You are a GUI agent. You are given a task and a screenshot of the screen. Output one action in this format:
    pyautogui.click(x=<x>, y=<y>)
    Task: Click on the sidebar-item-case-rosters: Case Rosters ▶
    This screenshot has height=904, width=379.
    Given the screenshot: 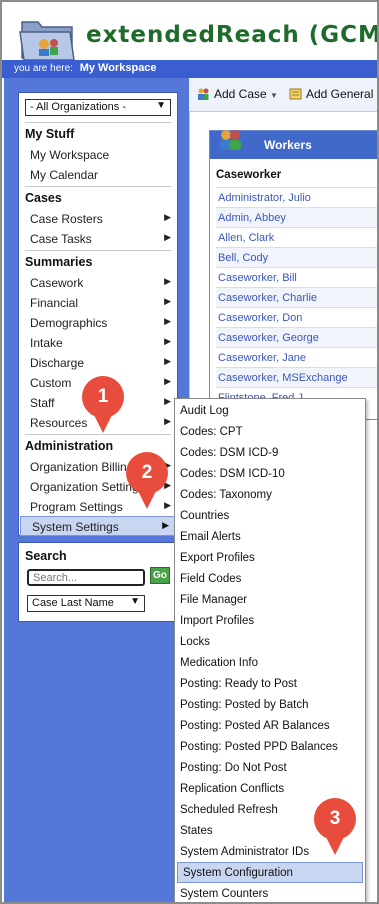 What is the action you would take?
    pyautogui.click(x=98, y=219)
    